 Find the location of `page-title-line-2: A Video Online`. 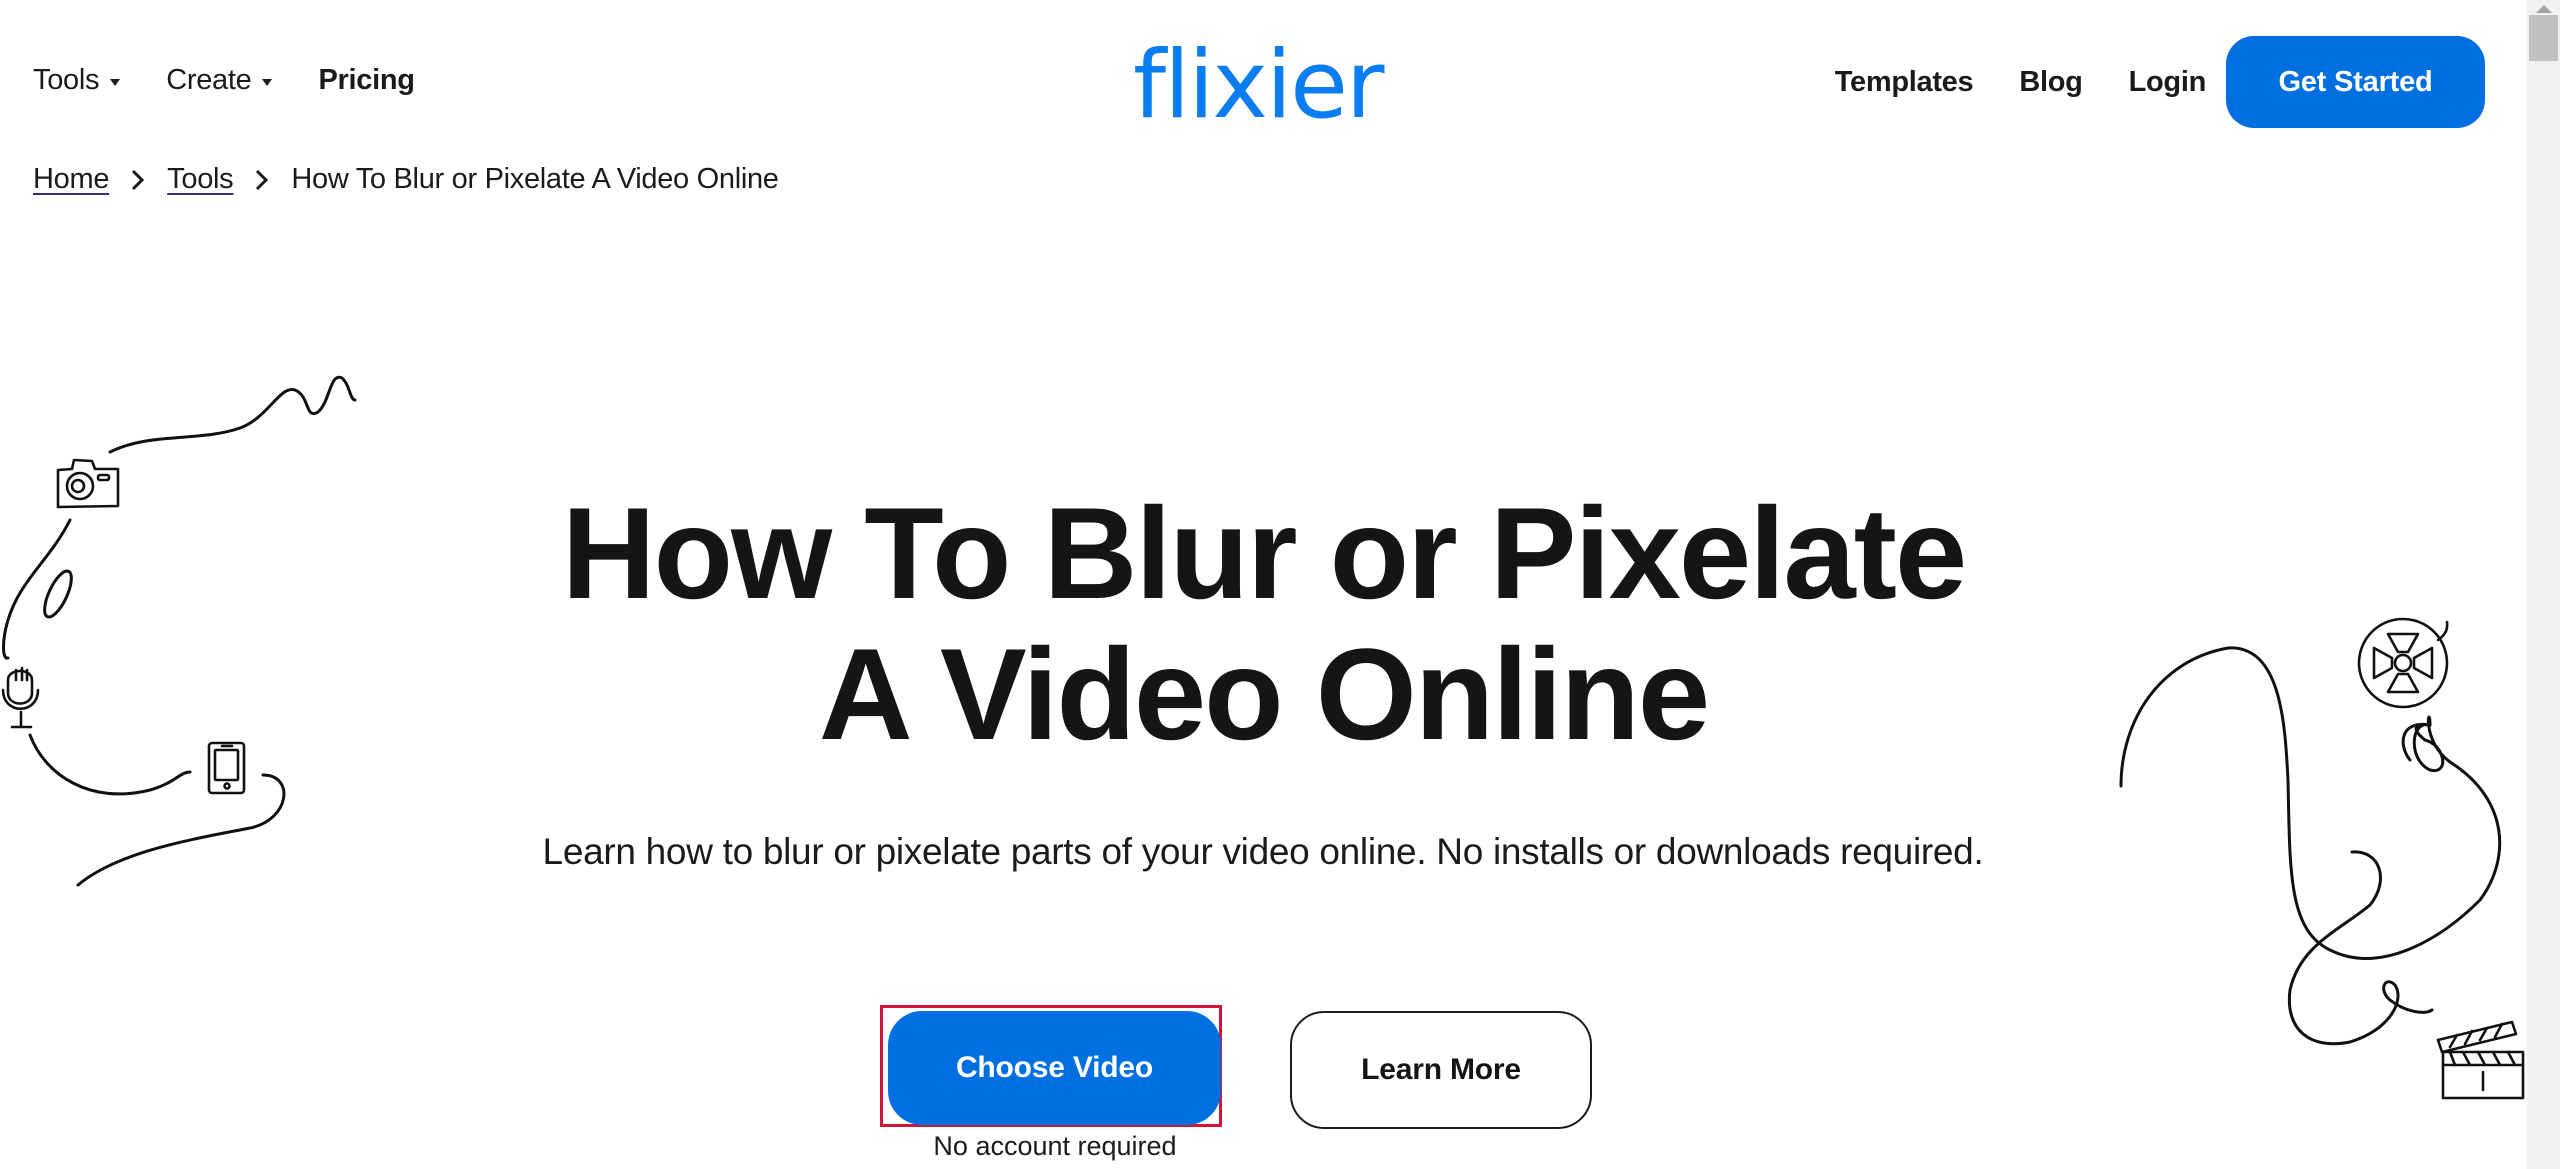

page-title-line-2: A Video Online is located at coordinates (1264, 694).